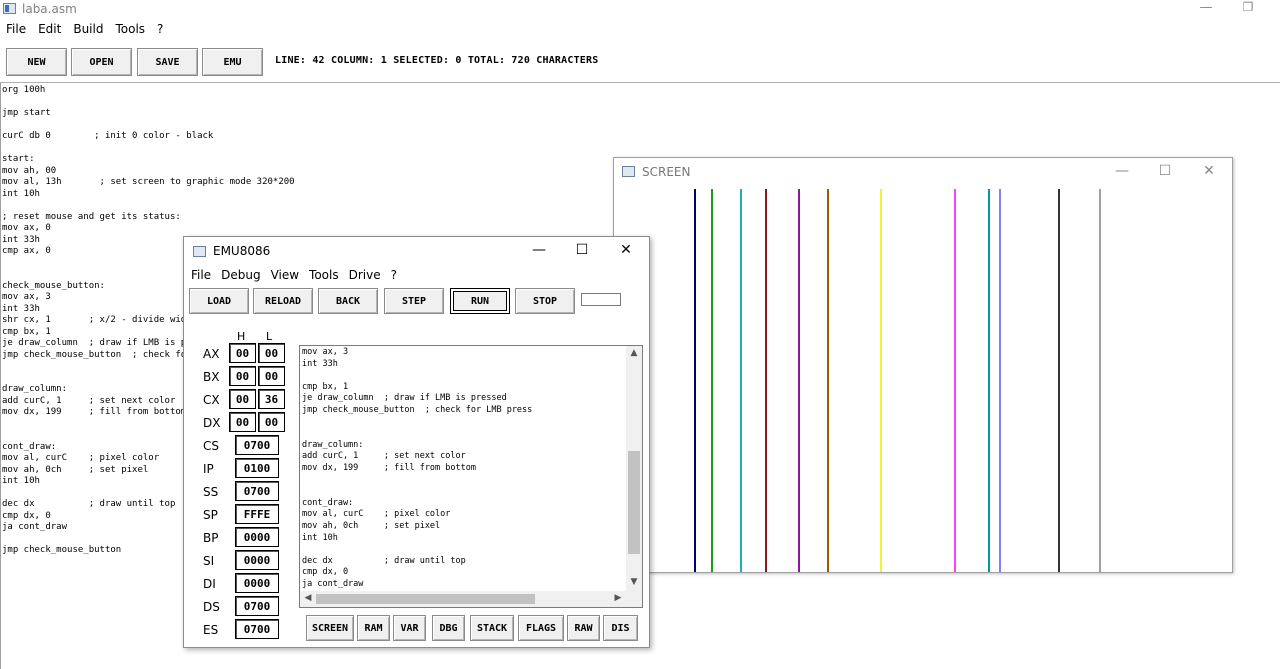 This screenshot has height=669, width=1280. What do you see at coordinates (620, 628) in the screenshot?
I see `dis-button: DIS` at bounding box center [620, 628].